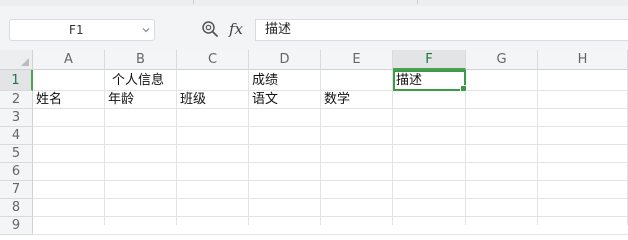 Image resolution: width=628 pixels, height=240 pixels. Describe the element at coordinates (430, 81) in the screenshot. I see `selected-cell-border` at that location.